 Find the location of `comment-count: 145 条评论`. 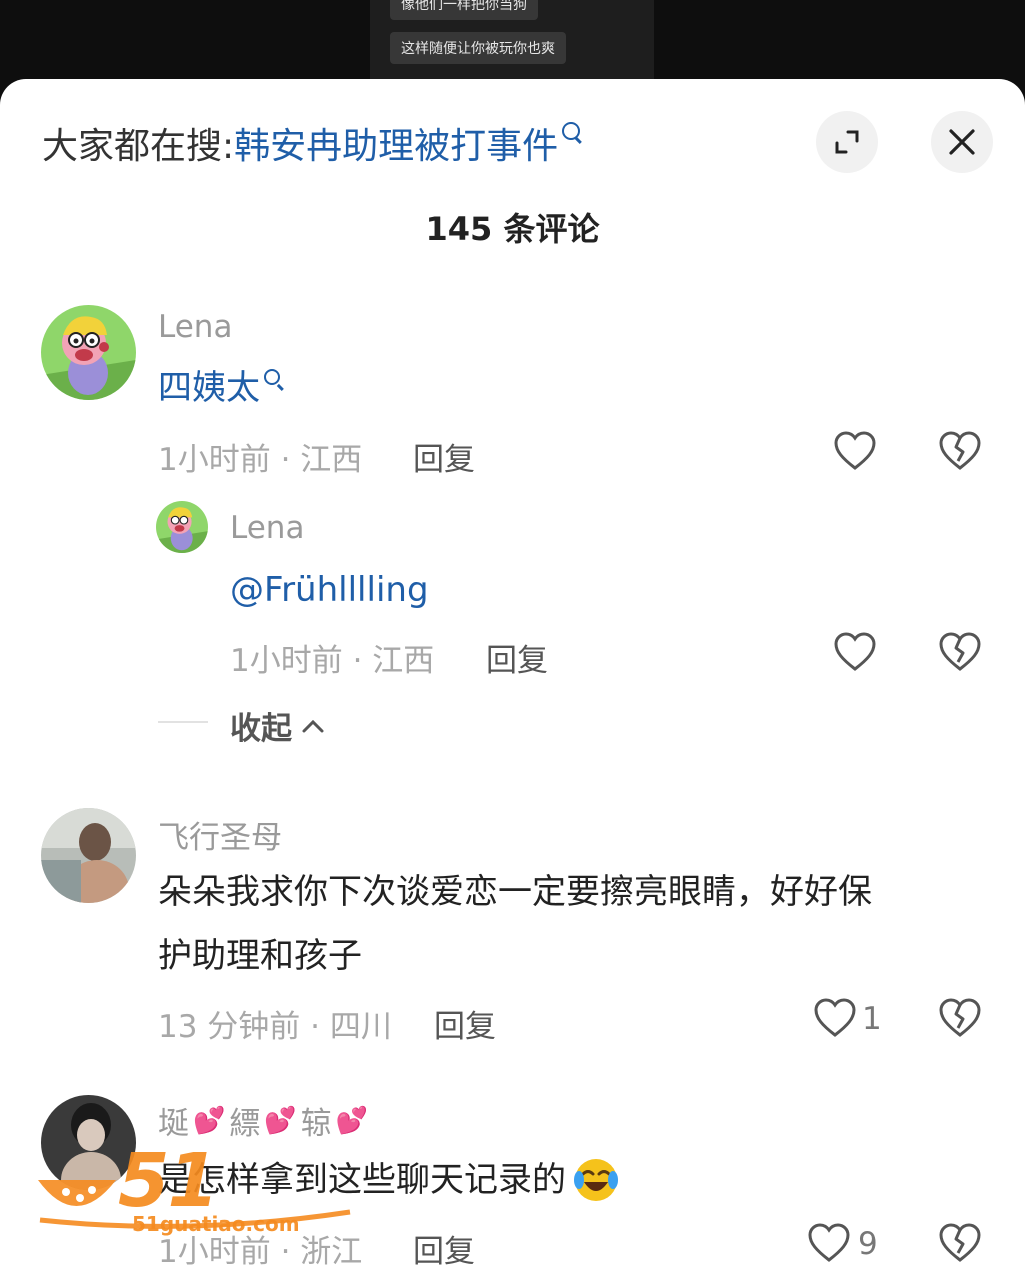

comment-count: 145 条评论 is located at coordinates (512, 229).